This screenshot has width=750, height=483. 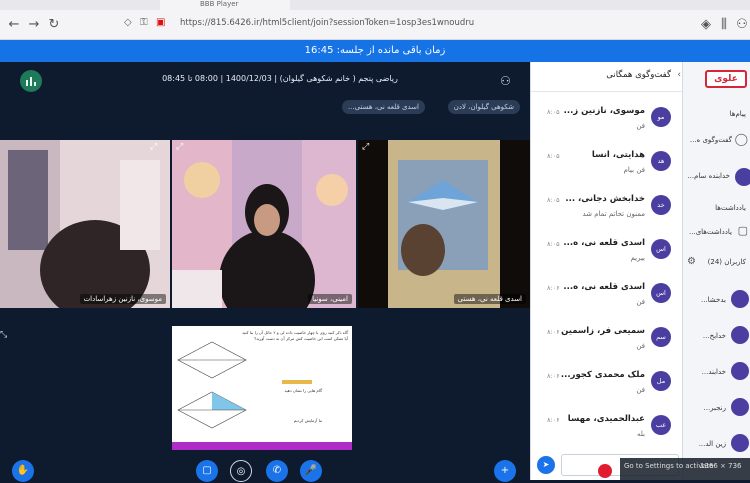 I want to click on add-action-button: +, so click(x=505, y=471).